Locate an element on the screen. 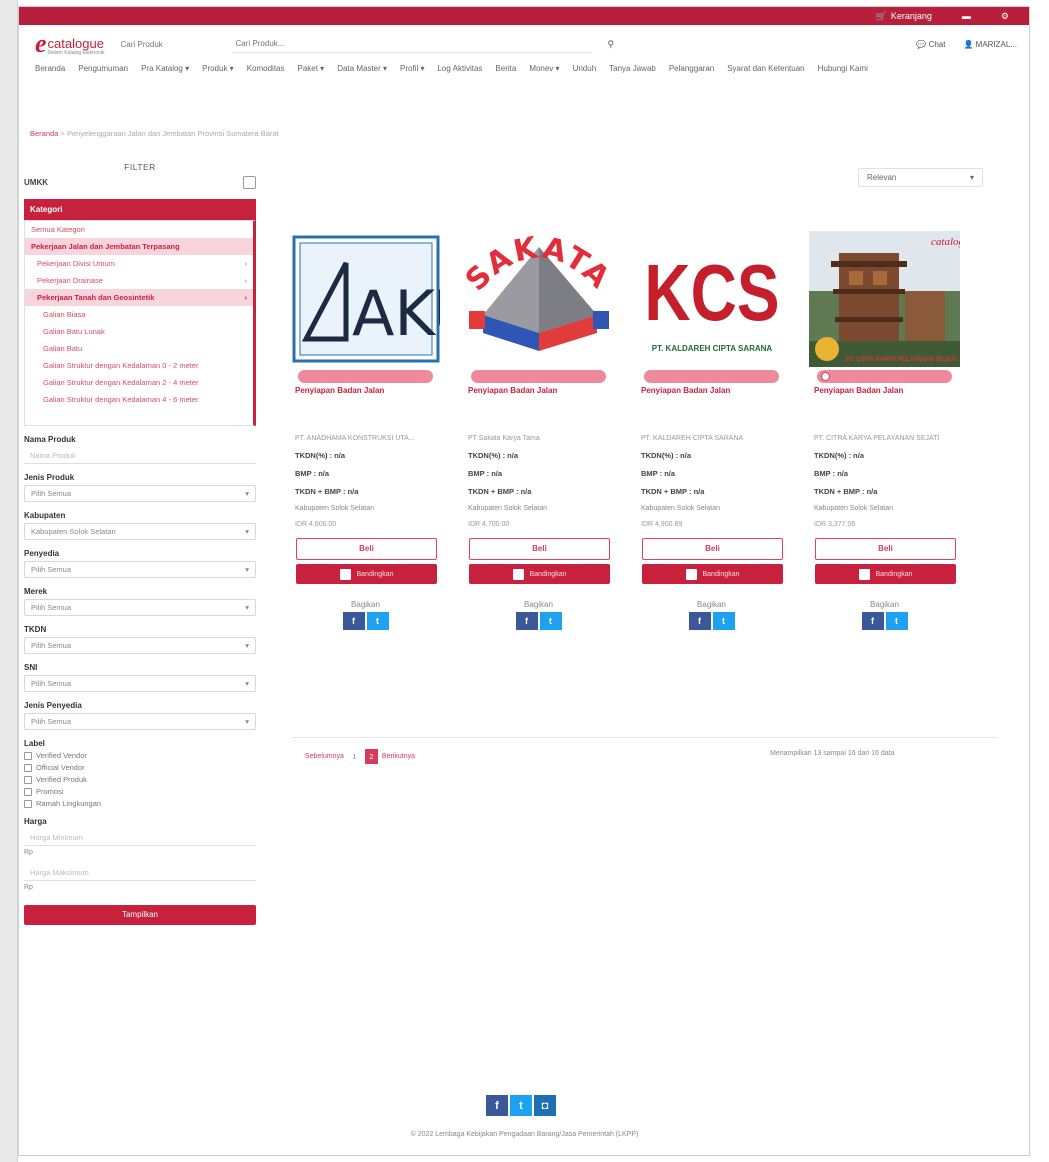 This screenshot has height=1162, width=1049. nav-item: Log Aktivitas is located at coordinates (459, 69).